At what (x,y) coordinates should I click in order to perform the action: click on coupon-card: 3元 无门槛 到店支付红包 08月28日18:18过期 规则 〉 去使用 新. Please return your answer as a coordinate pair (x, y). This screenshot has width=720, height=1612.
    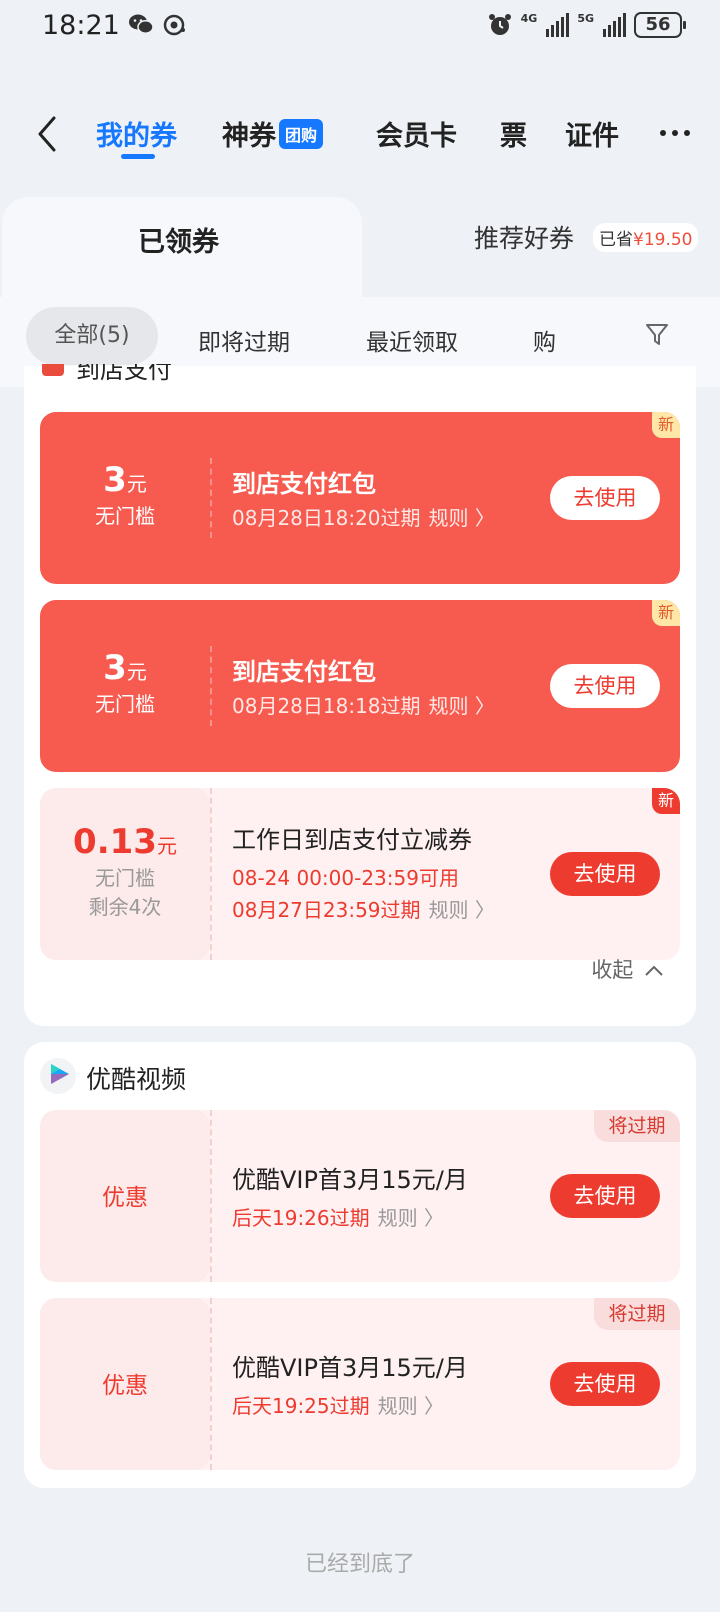
    Looking at the image, I should click on (360, 686).